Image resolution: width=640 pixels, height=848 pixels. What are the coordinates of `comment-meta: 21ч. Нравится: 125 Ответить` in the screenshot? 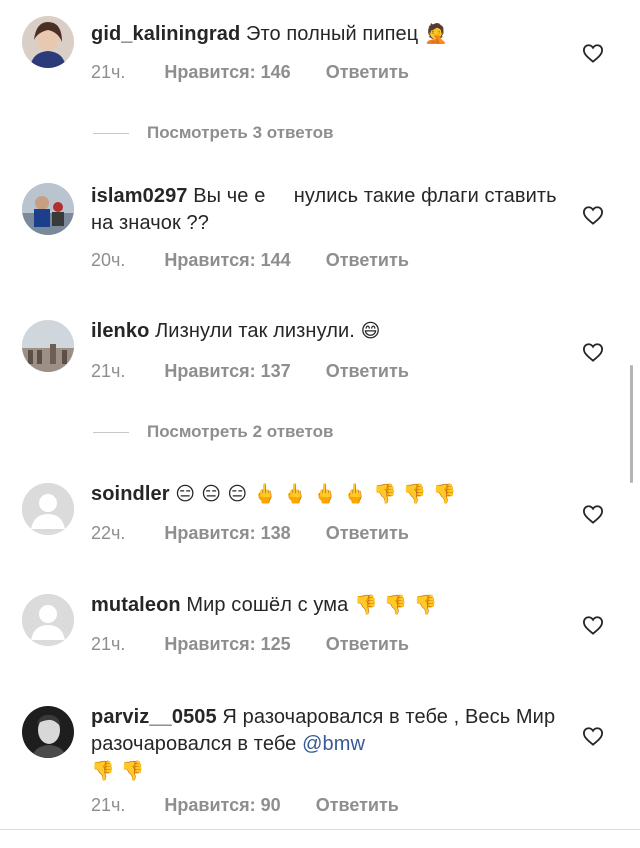 It's located at (250, 644).